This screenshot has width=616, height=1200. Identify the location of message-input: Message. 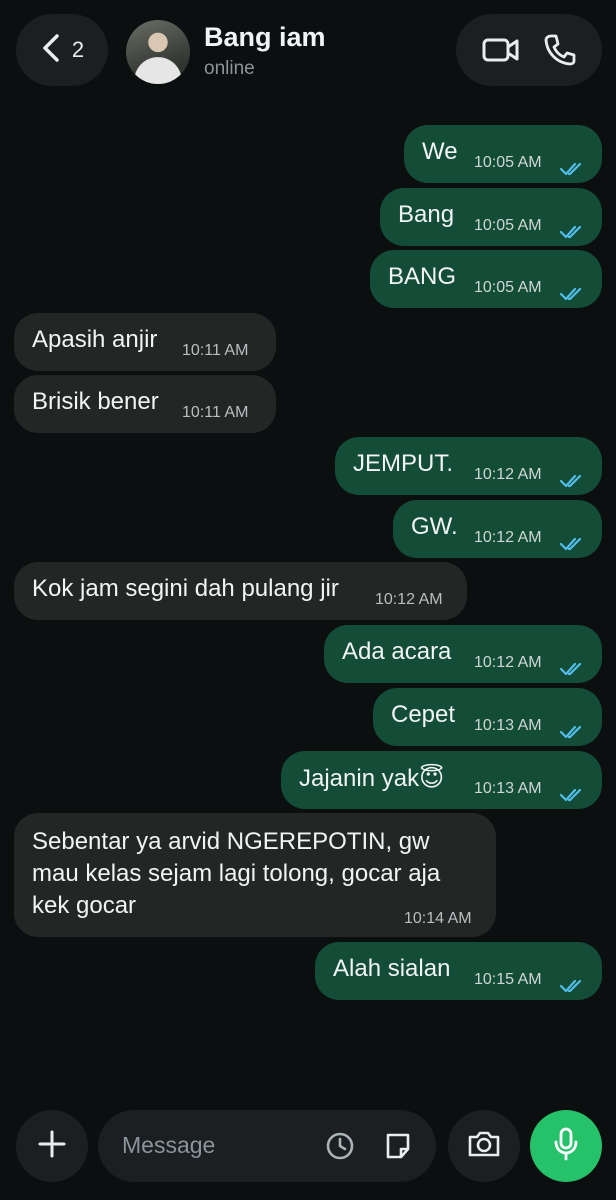
(267, 1146).